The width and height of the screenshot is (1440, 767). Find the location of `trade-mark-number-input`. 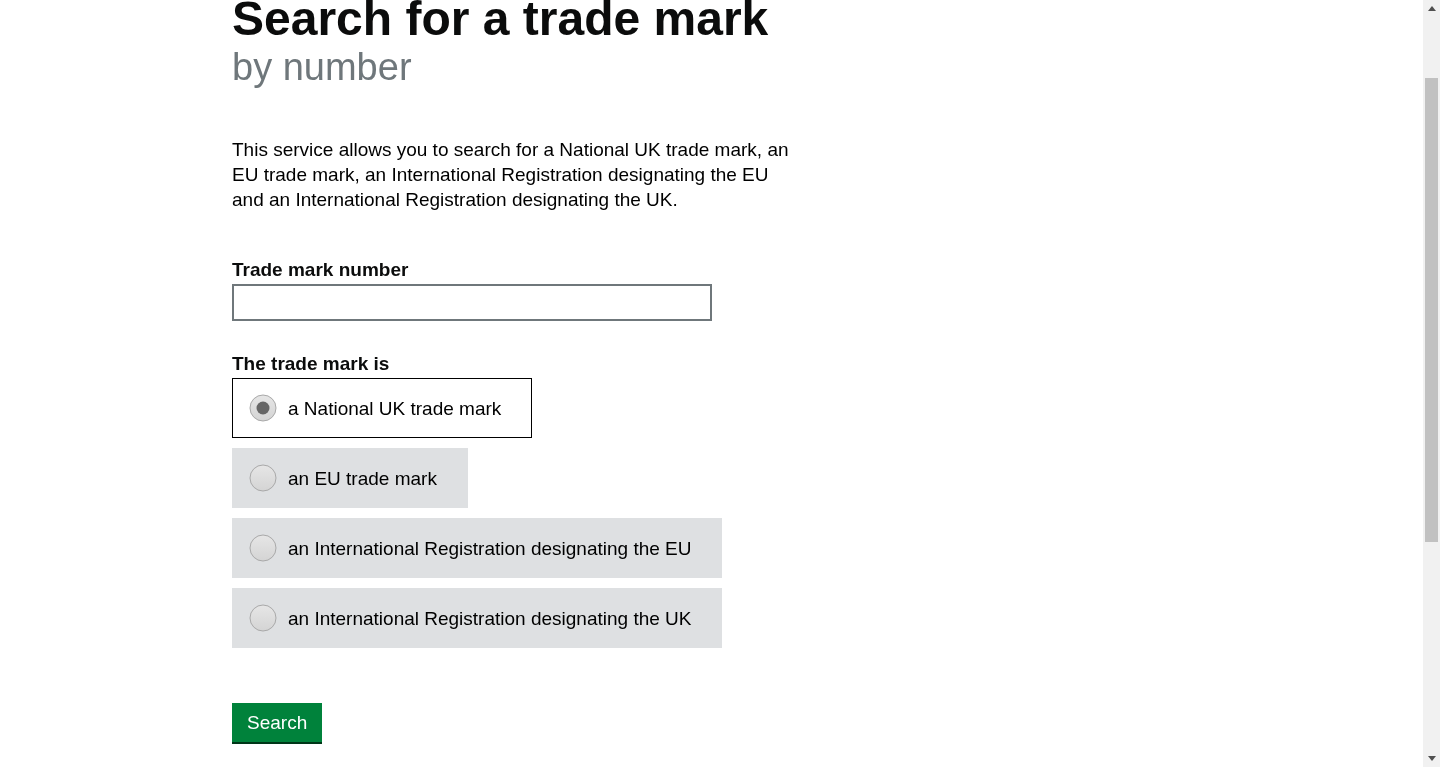

trade-mark-number-input is located at coordinates (472, 302).